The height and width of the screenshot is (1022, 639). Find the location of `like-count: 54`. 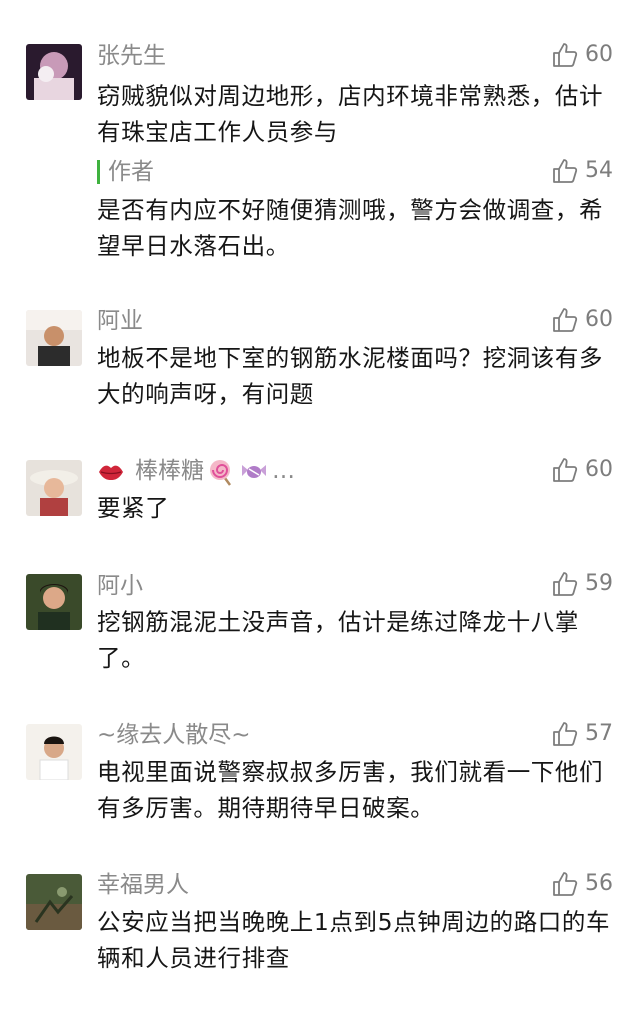

like-count: 54 is located at coordinates (599, 170).